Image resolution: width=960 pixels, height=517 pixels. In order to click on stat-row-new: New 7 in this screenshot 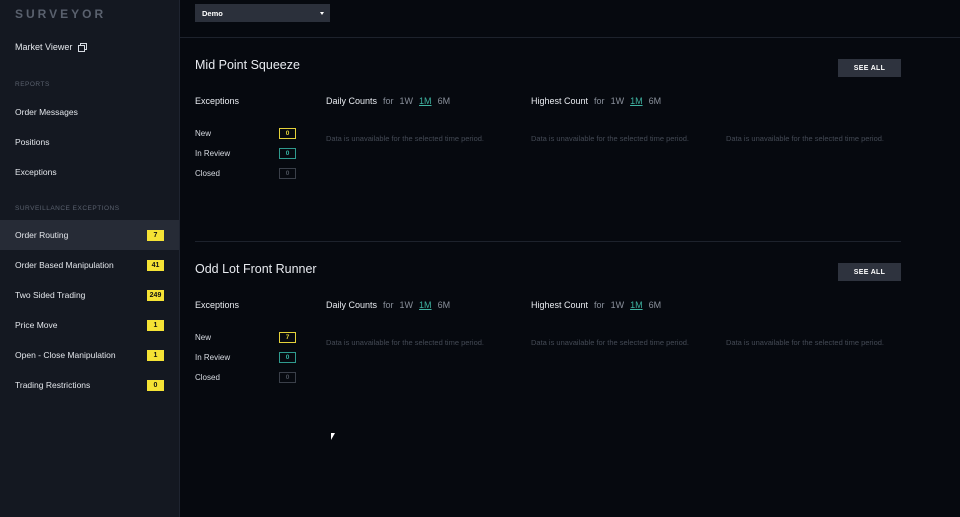, I will do `click(245, 338)`.